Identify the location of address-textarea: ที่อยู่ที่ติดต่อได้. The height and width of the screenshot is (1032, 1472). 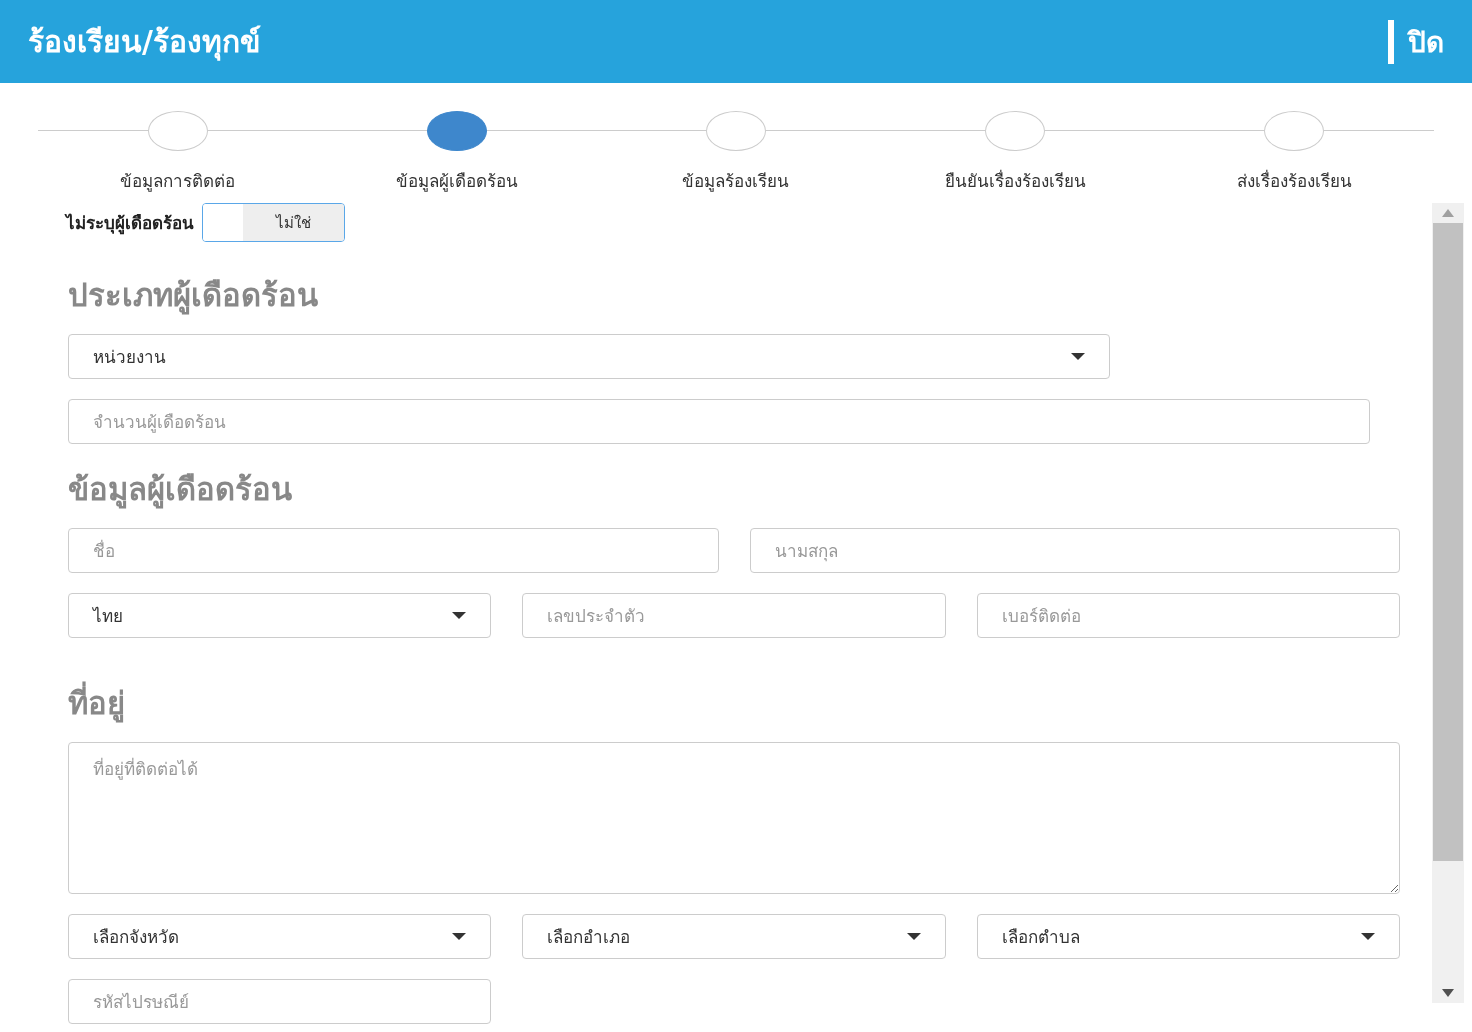
(734, 818).